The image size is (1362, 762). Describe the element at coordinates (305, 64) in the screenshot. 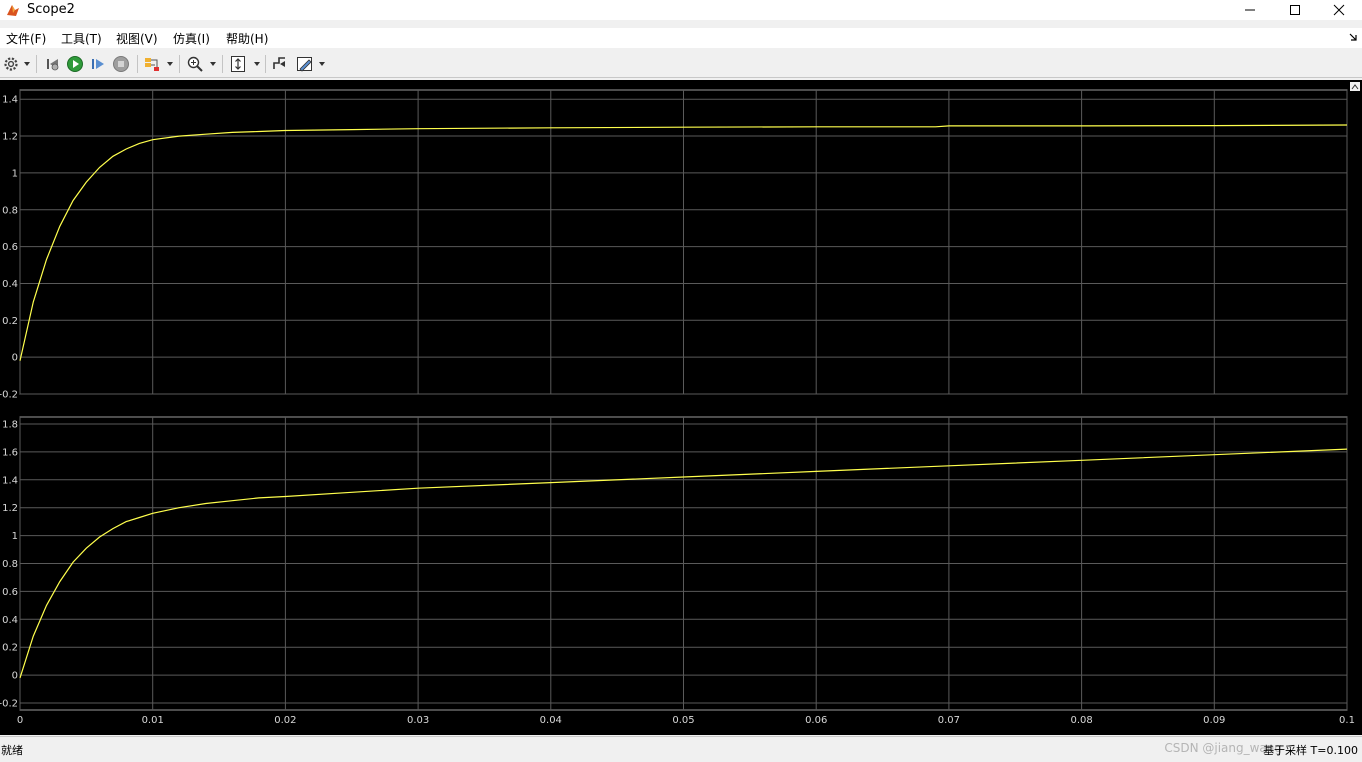

I see `style-icon` at that location.